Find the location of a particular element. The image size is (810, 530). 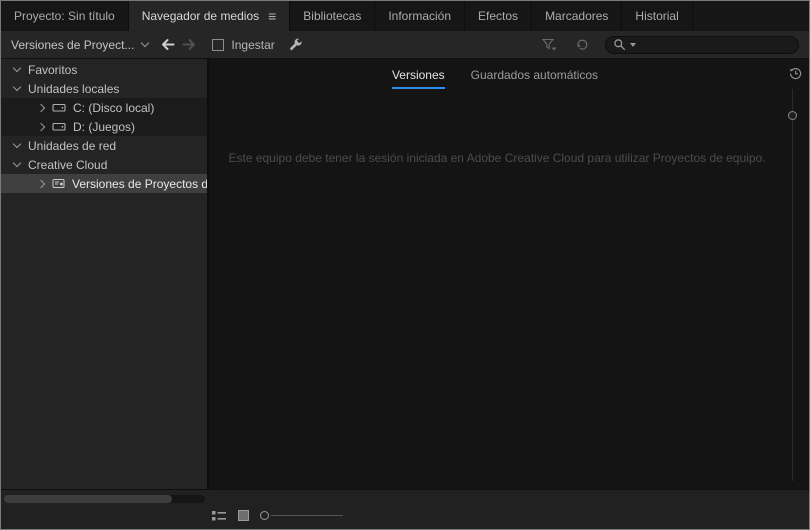

tab-media-browser: Navegador de medios ≡ is located at coordinates (209, 16).